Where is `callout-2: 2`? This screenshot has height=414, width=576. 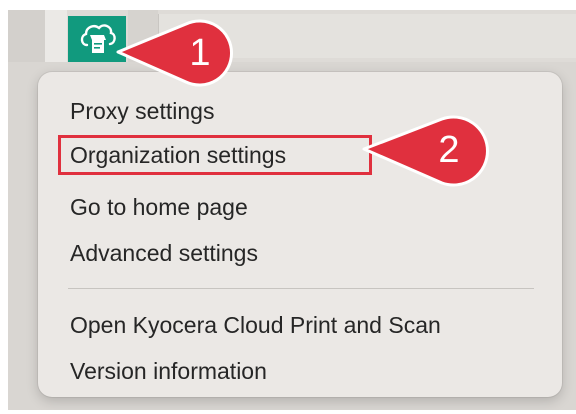 callout-2: 2 is located at coordinates (425, 151).